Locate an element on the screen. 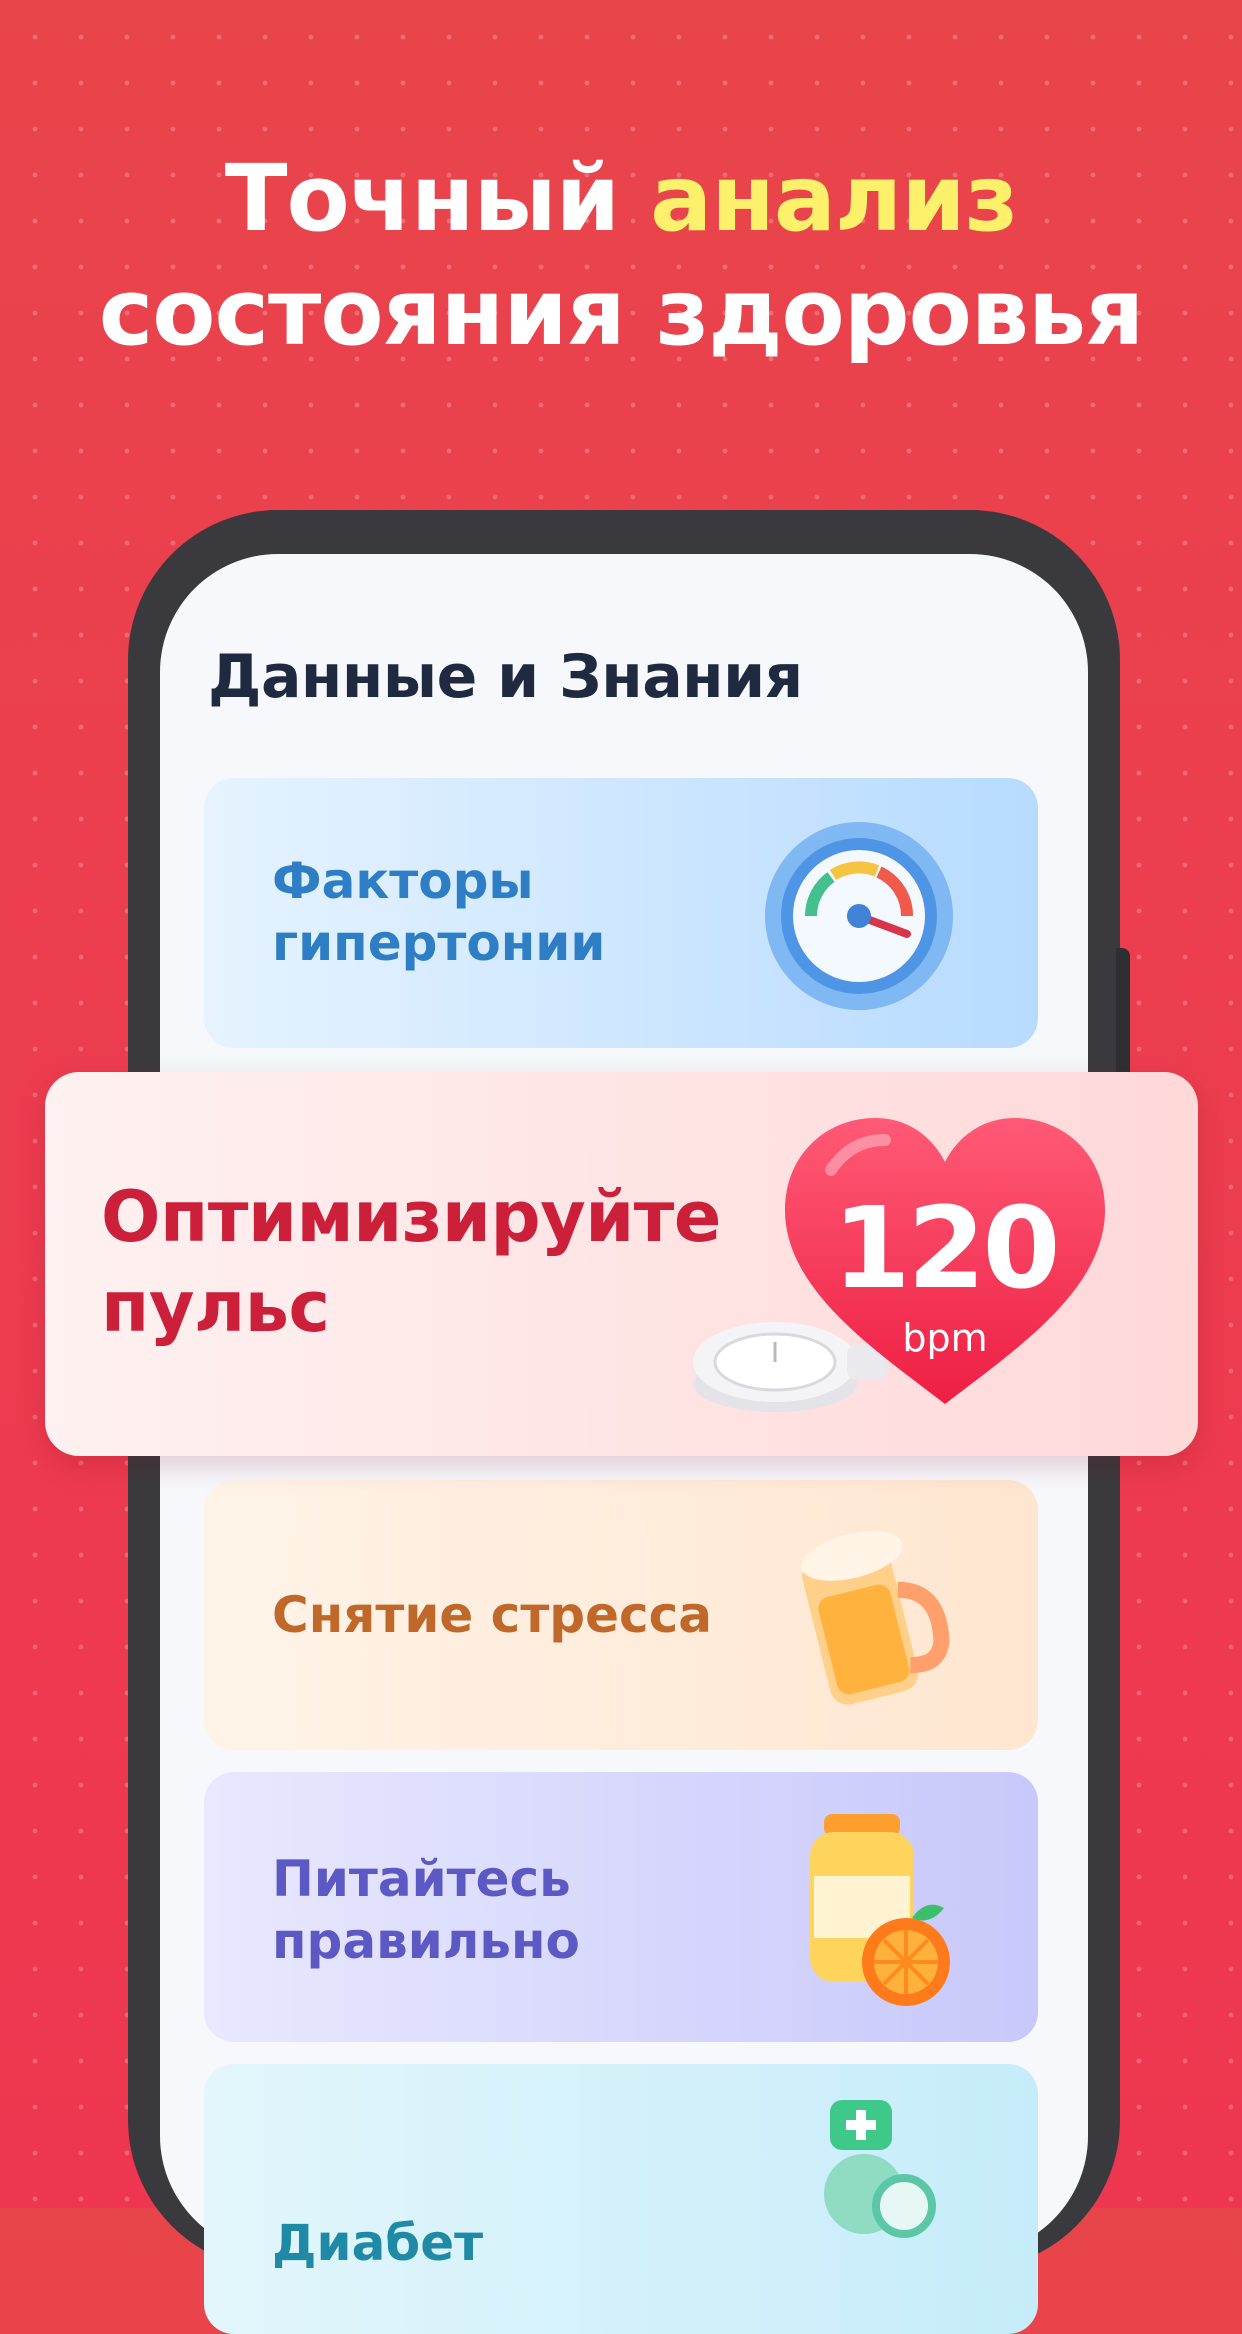 The width and height of the screenshot is (1242, 2334). card-label-line-2: гипертонии is located at coordinates (439, 943).